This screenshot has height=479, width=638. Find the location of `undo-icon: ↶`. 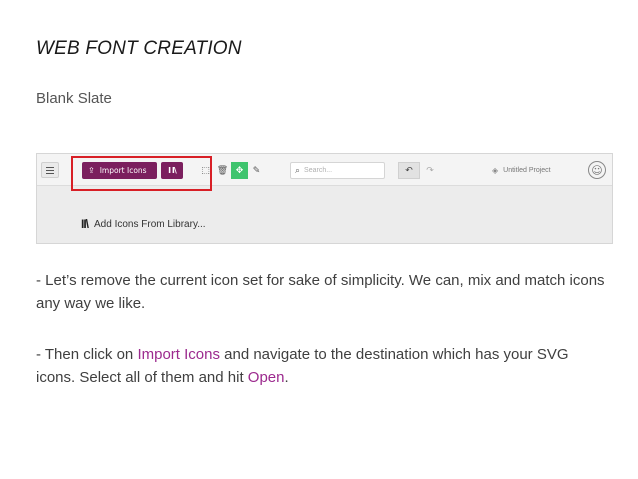

undo-icon: ↶ is located at coordinates (409, 170).